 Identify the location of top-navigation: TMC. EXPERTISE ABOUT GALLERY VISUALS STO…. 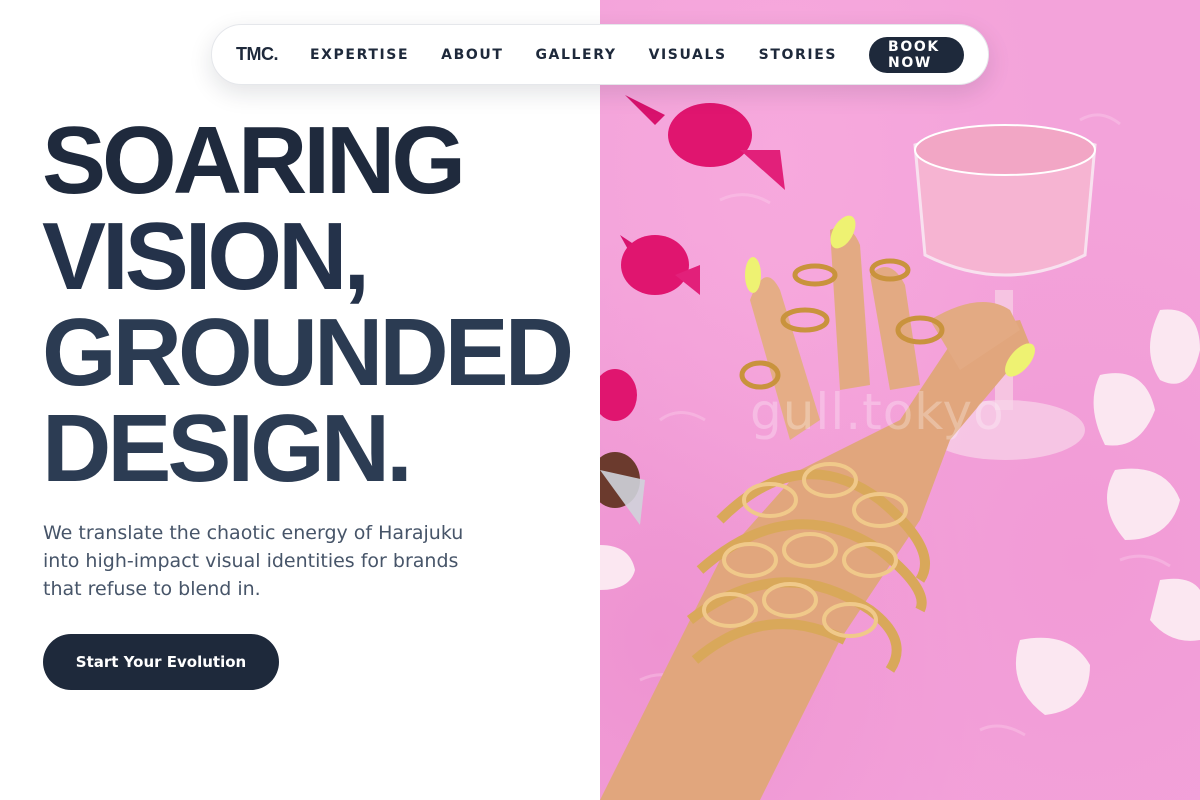
(600, 54).